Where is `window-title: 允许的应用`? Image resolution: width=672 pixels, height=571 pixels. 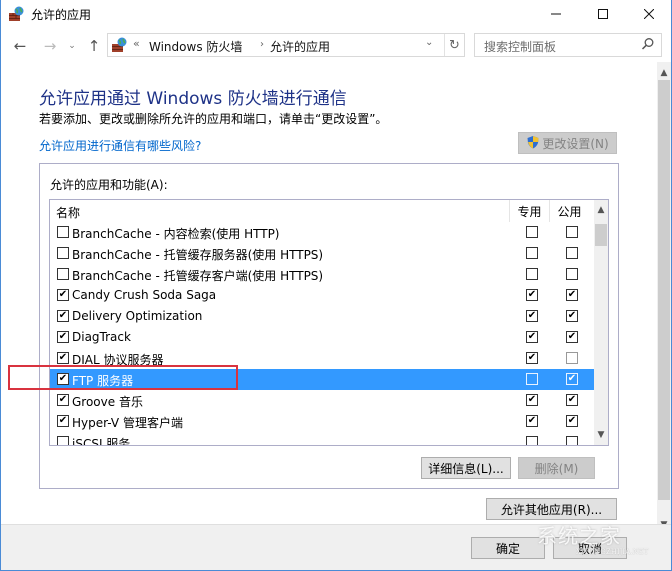 window-title: 允许的应用 is located at coordinates (61, 15).